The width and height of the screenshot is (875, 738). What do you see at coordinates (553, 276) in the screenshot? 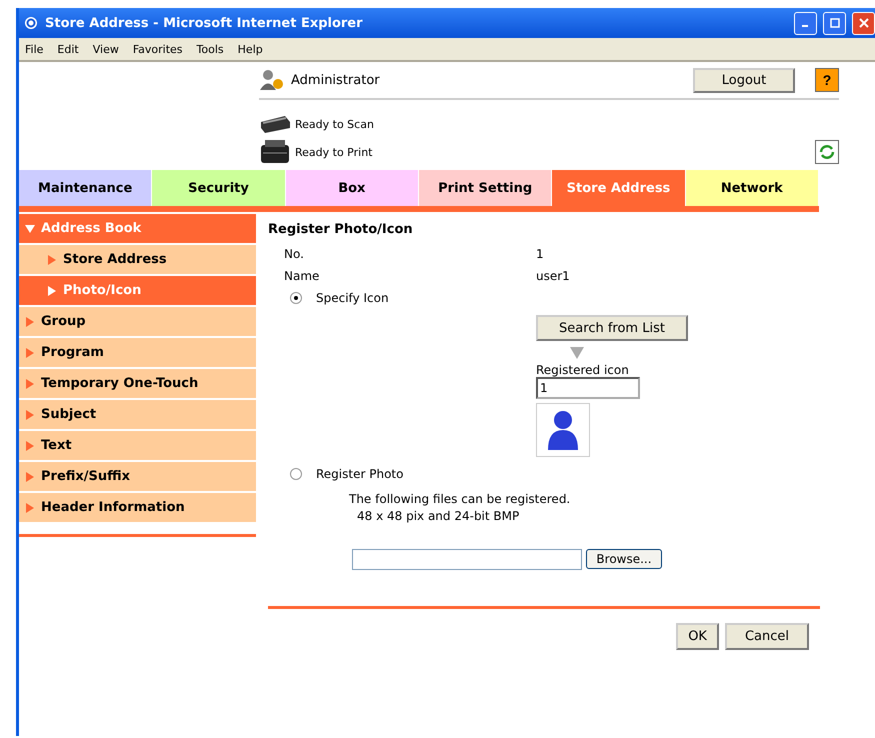
I see `field-value: user1` at bounding box center [553, 276].